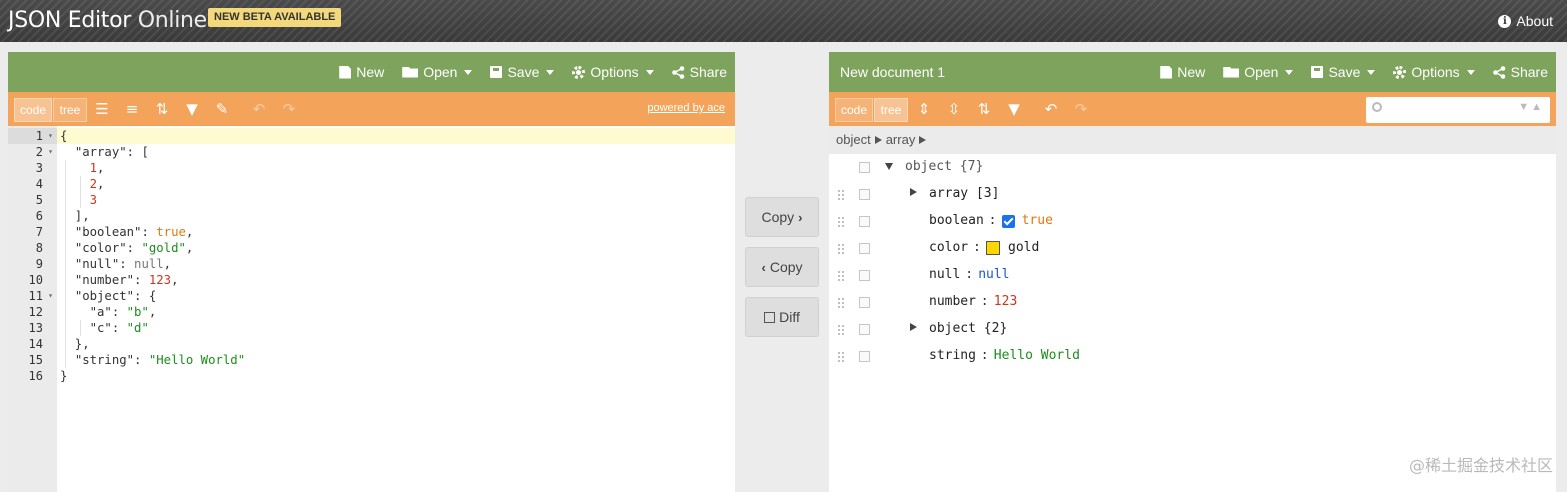 The width and height of the screenshot is (1567, 492). I want to click on tree-row-string: string: Hello World, so click(1192, 356).